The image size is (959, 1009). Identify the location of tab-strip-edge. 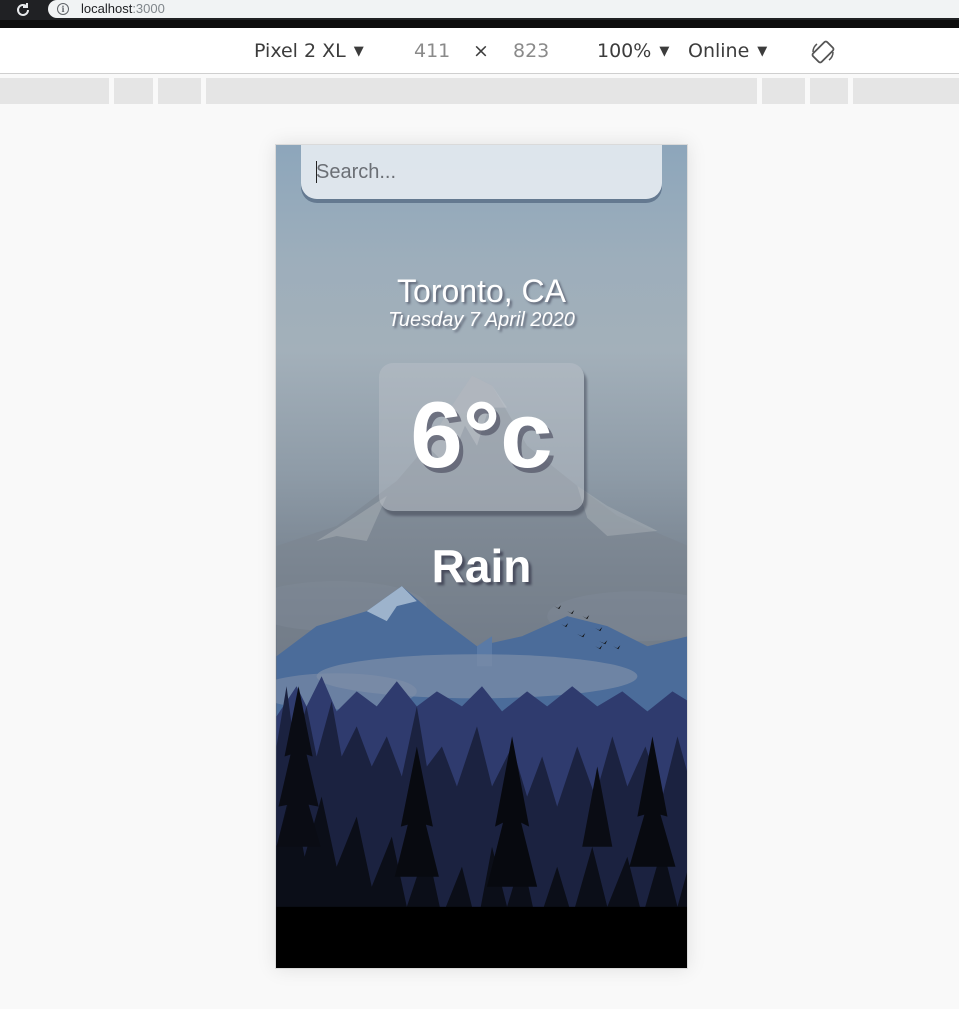
(479, 24).